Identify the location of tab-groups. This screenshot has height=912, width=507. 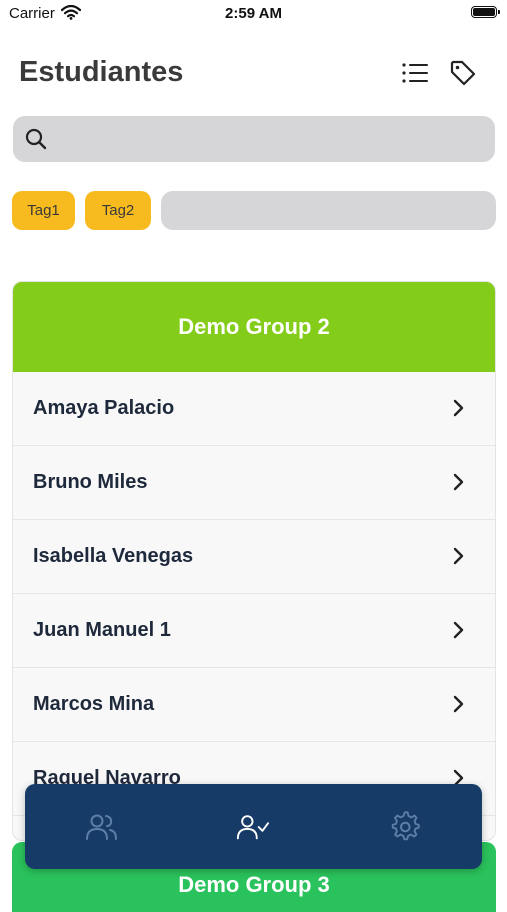
(102, 827).